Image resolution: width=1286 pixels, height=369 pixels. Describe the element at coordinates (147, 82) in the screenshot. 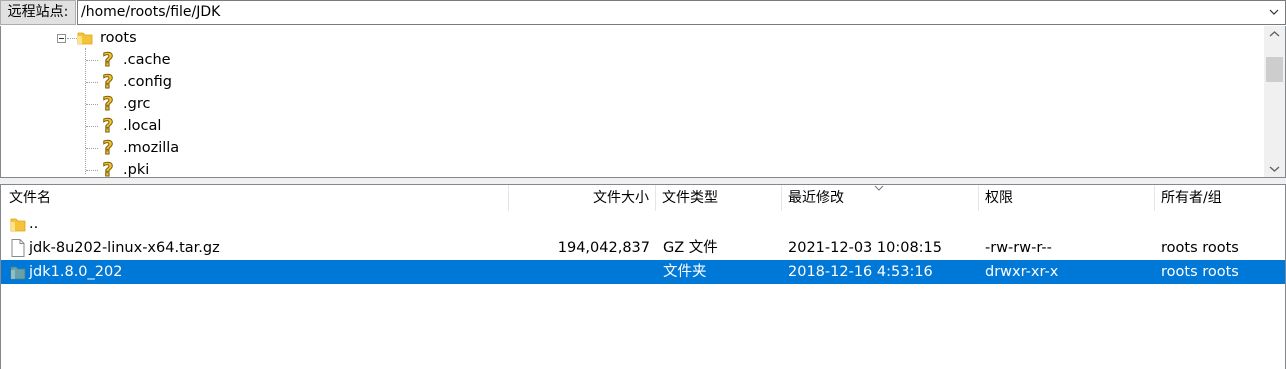

I see `tree-item-label: .config` at that location.